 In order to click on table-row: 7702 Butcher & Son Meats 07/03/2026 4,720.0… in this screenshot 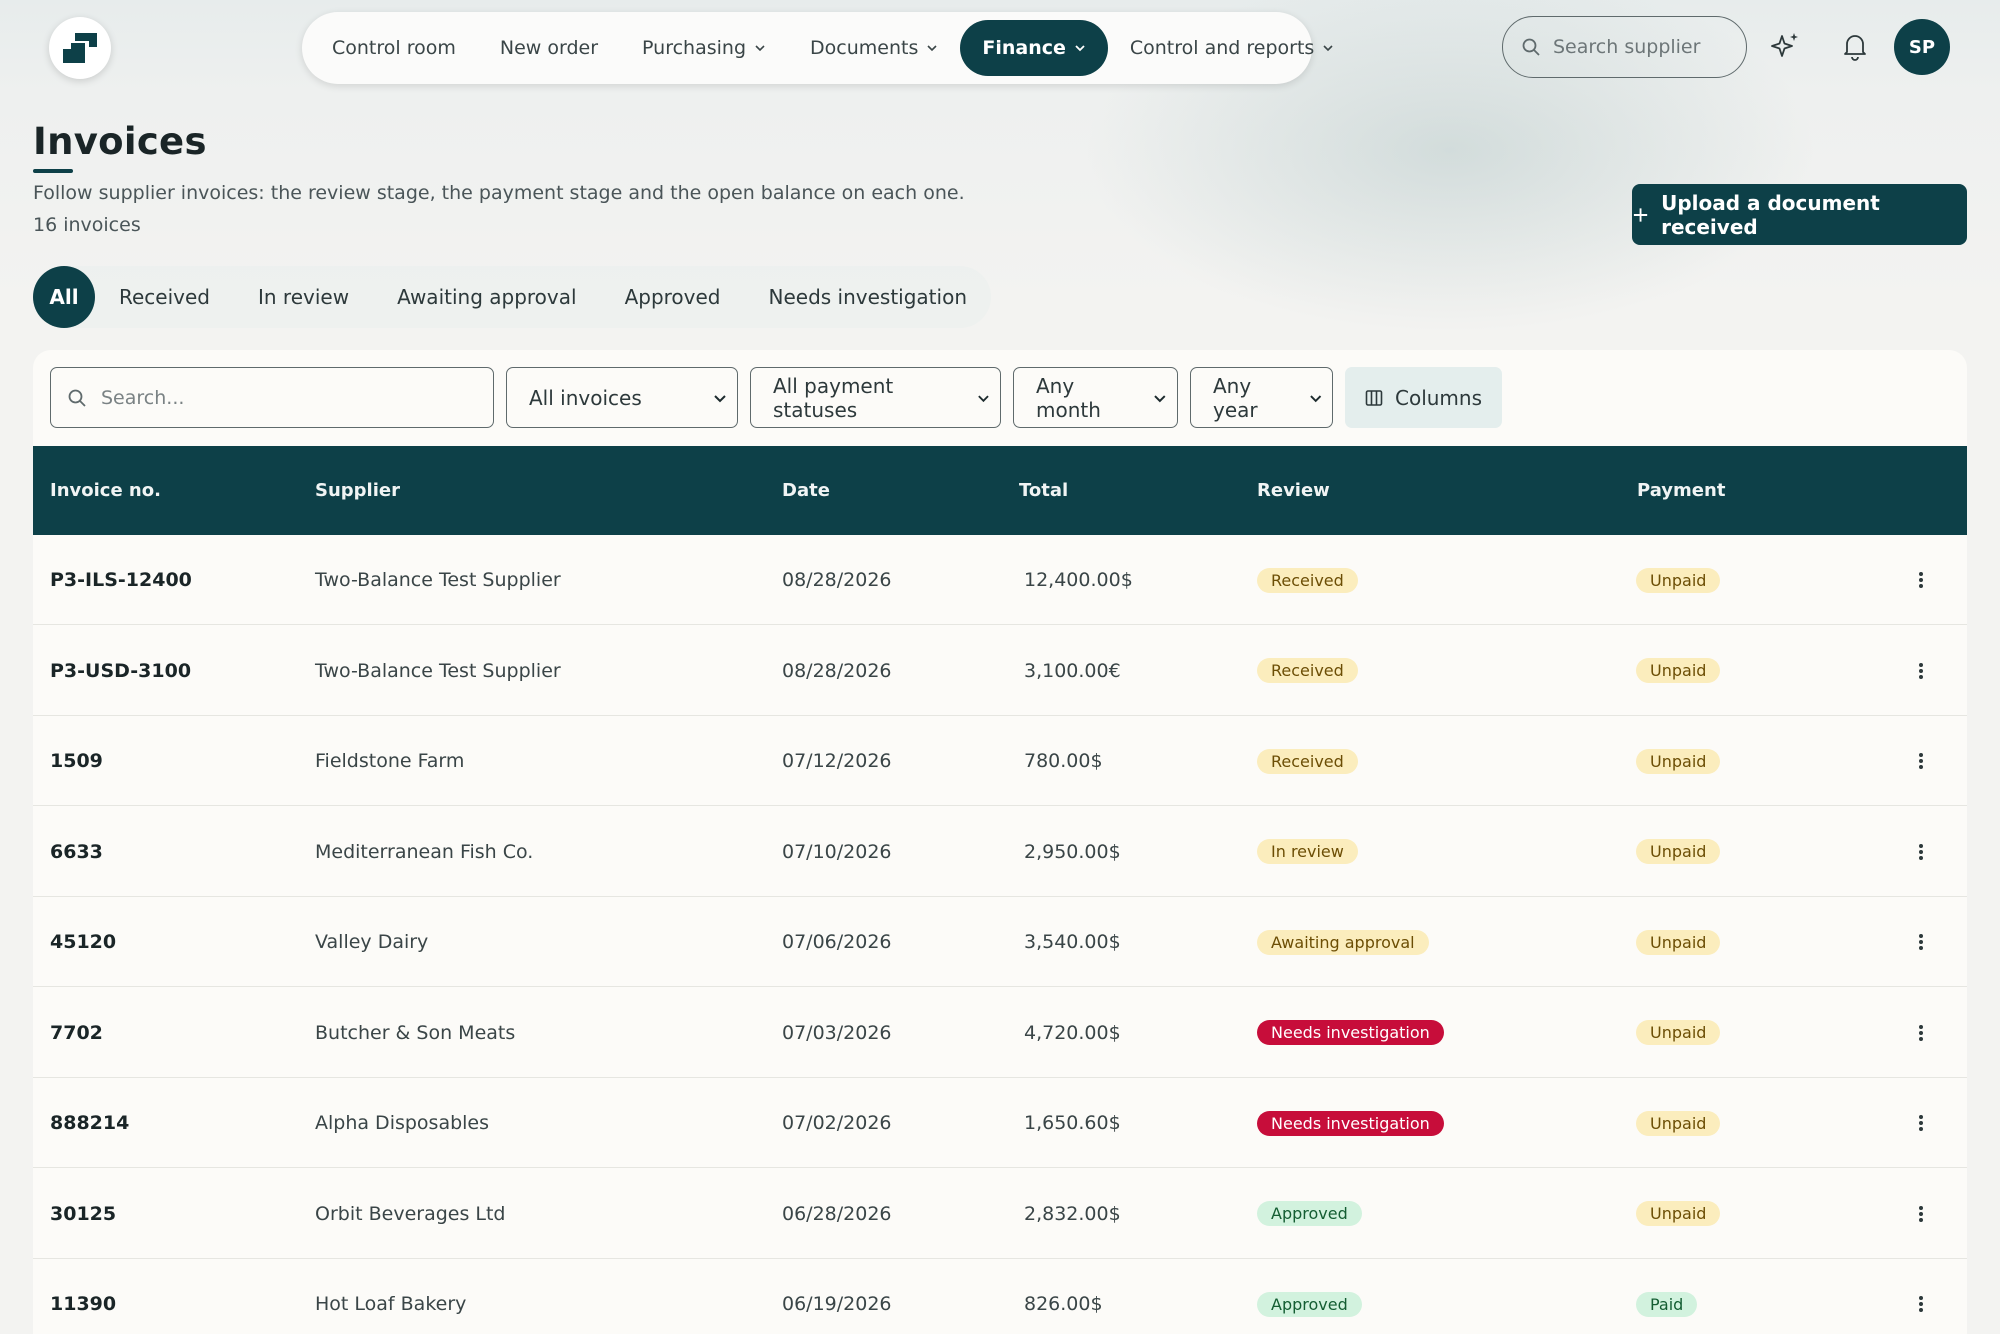, I will do `click(1000, 1033)`.